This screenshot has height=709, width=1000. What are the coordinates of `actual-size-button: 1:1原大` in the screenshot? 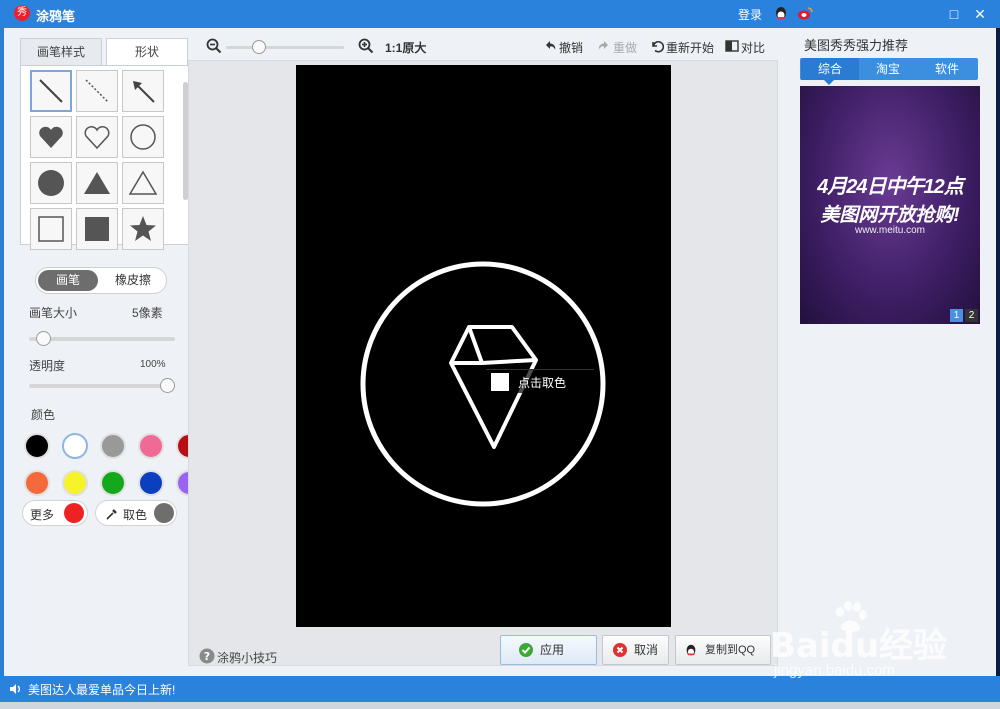 It's located at (405, 47).